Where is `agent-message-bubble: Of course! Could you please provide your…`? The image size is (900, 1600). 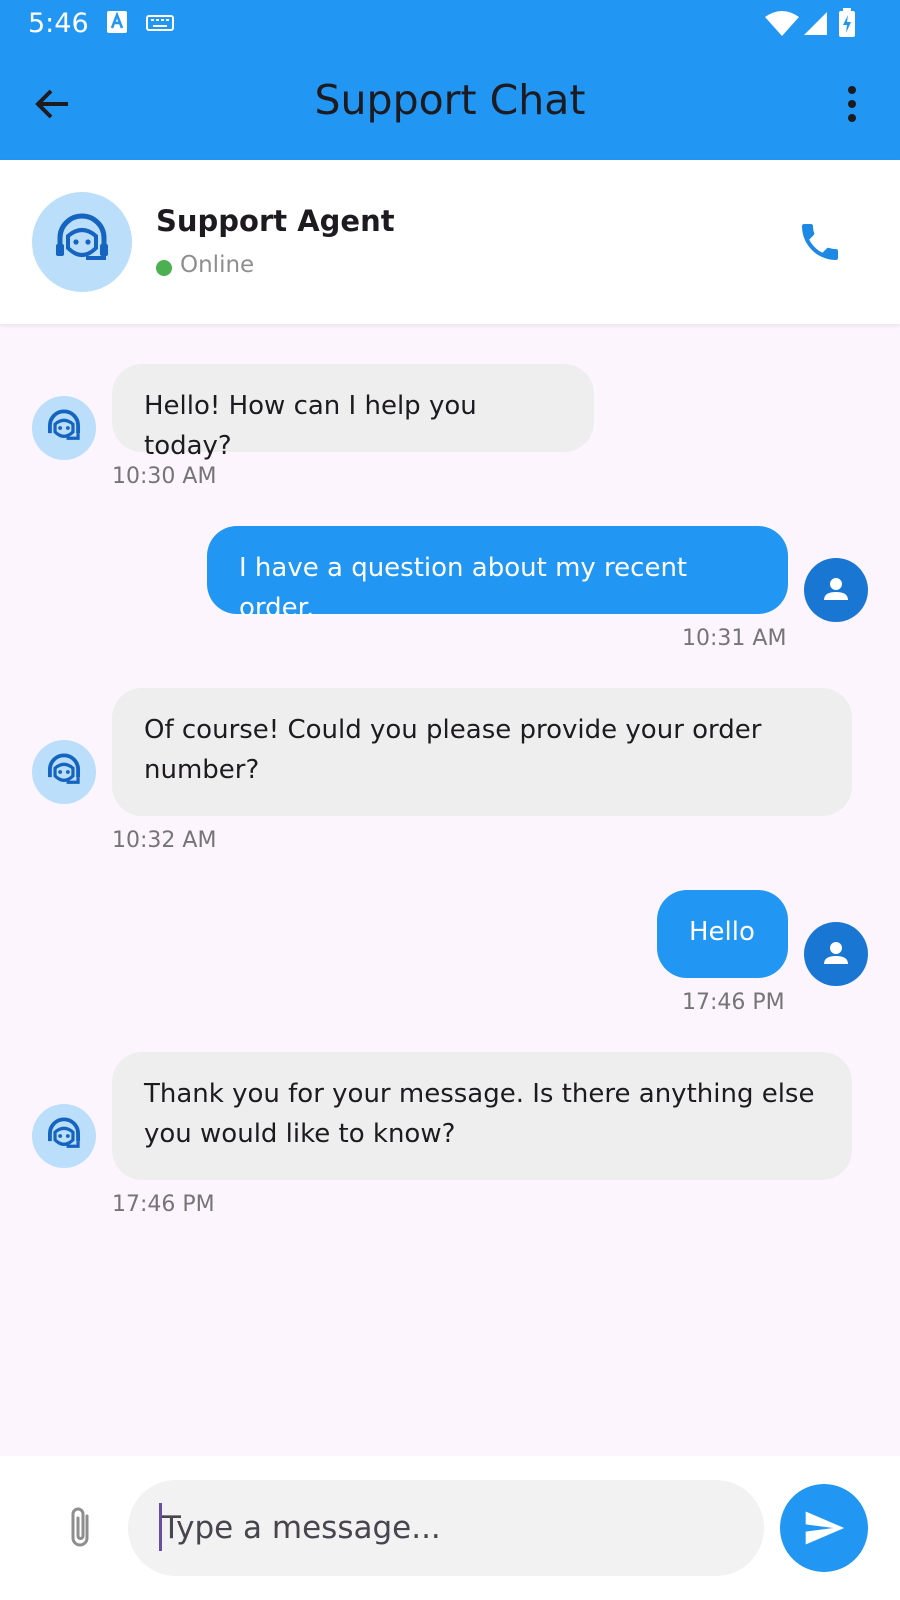
agent-message-bubble: Of course! Could you please provide your… is located at coordinates (482, 752).